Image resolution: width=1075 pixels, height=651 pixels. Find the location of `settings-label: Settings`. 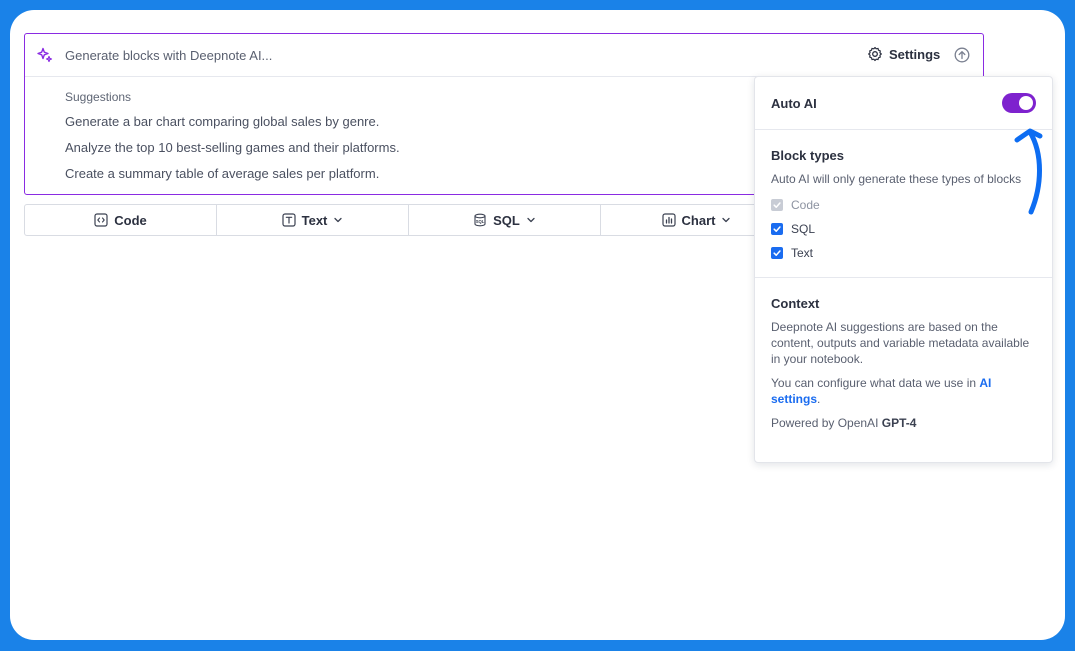

settings-label: Settings is located at coordinates (915, 54).